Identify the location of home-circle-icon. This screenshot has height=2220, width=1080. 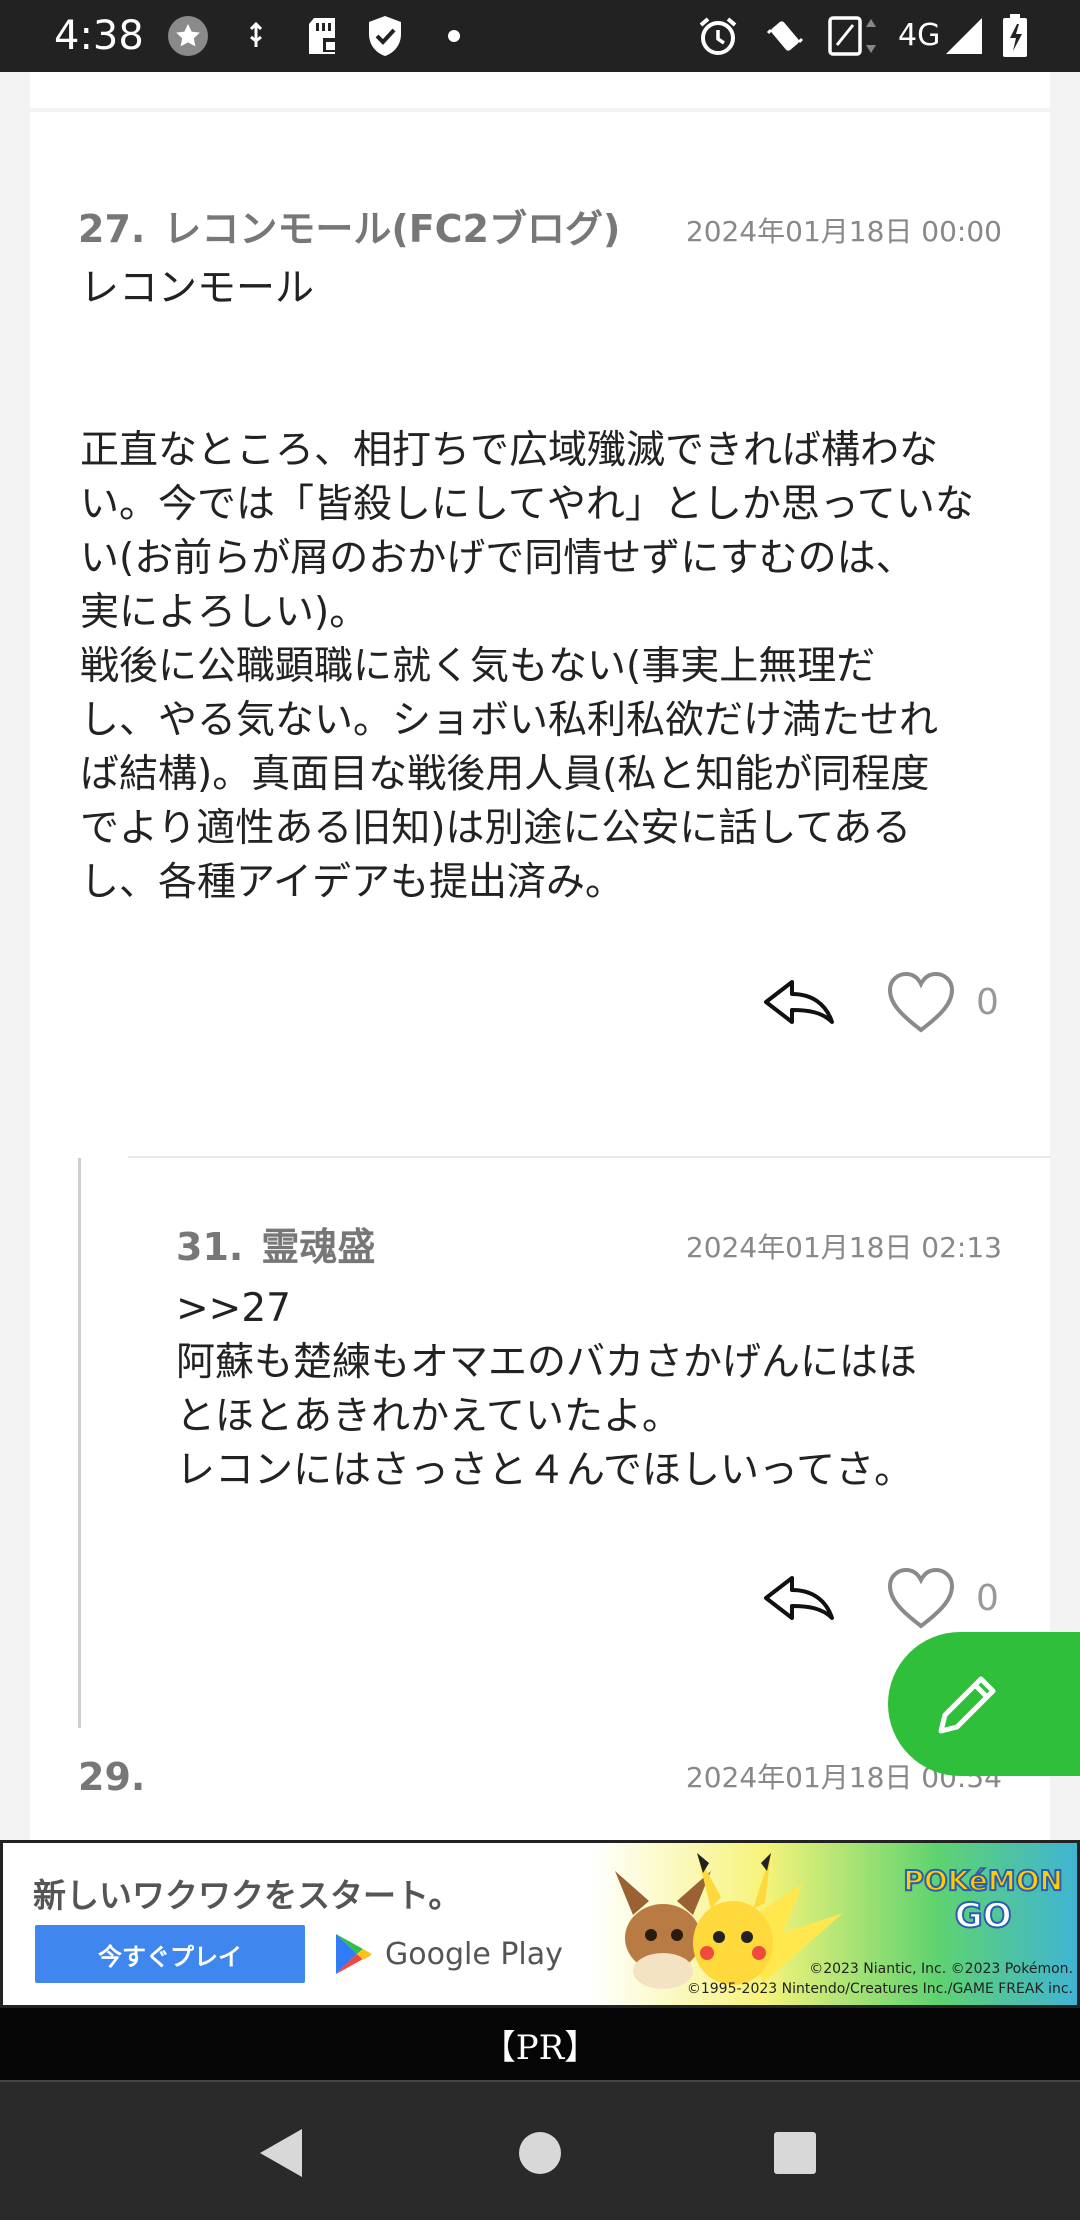
(540, 2153).